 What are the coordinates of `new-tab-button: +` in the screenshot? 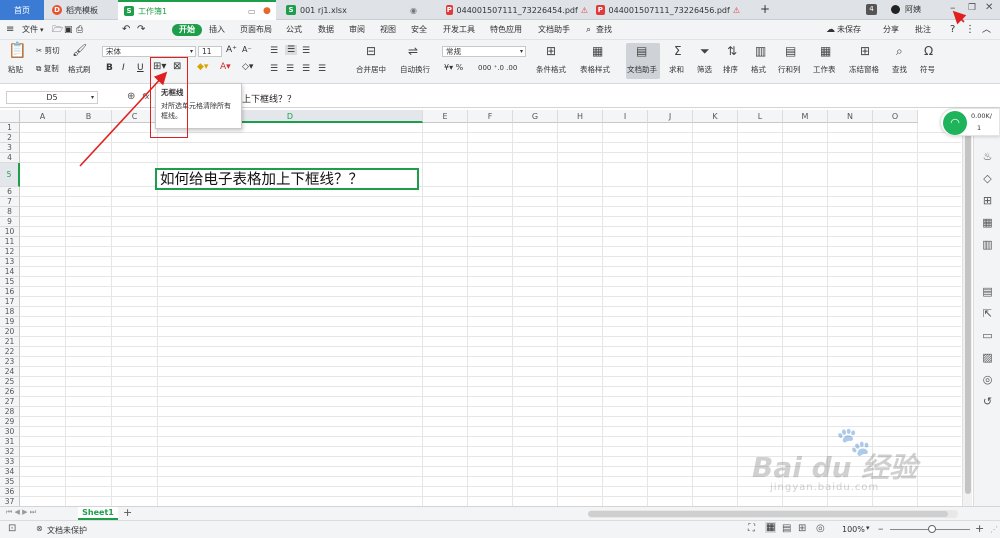 It's located at (765, 9).